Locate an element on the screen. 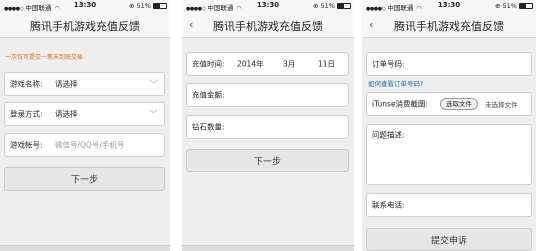 The height and width of the screenshot is (251, 536). submit-appeal-button: 提交申诉 is located at coordinates (449, 239).